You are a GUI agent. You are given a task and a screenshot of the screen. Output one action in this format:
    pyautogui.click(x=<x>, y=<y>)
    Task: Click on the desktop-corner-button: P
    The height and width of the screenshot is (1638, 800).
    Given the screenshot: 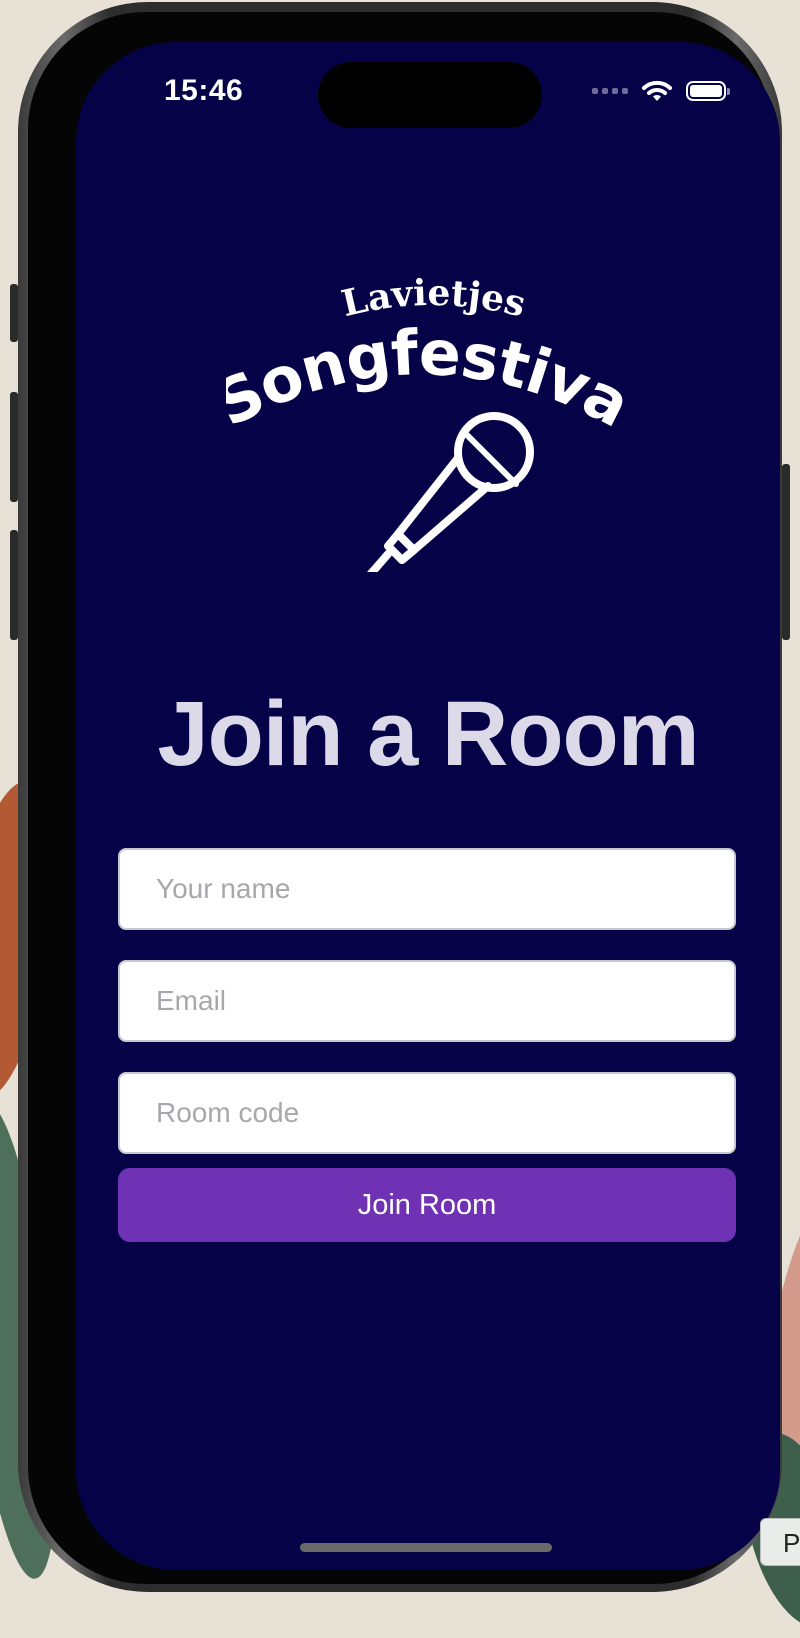 What is the action you would take?
    pyautogui.click(x=780, y=1542)
    